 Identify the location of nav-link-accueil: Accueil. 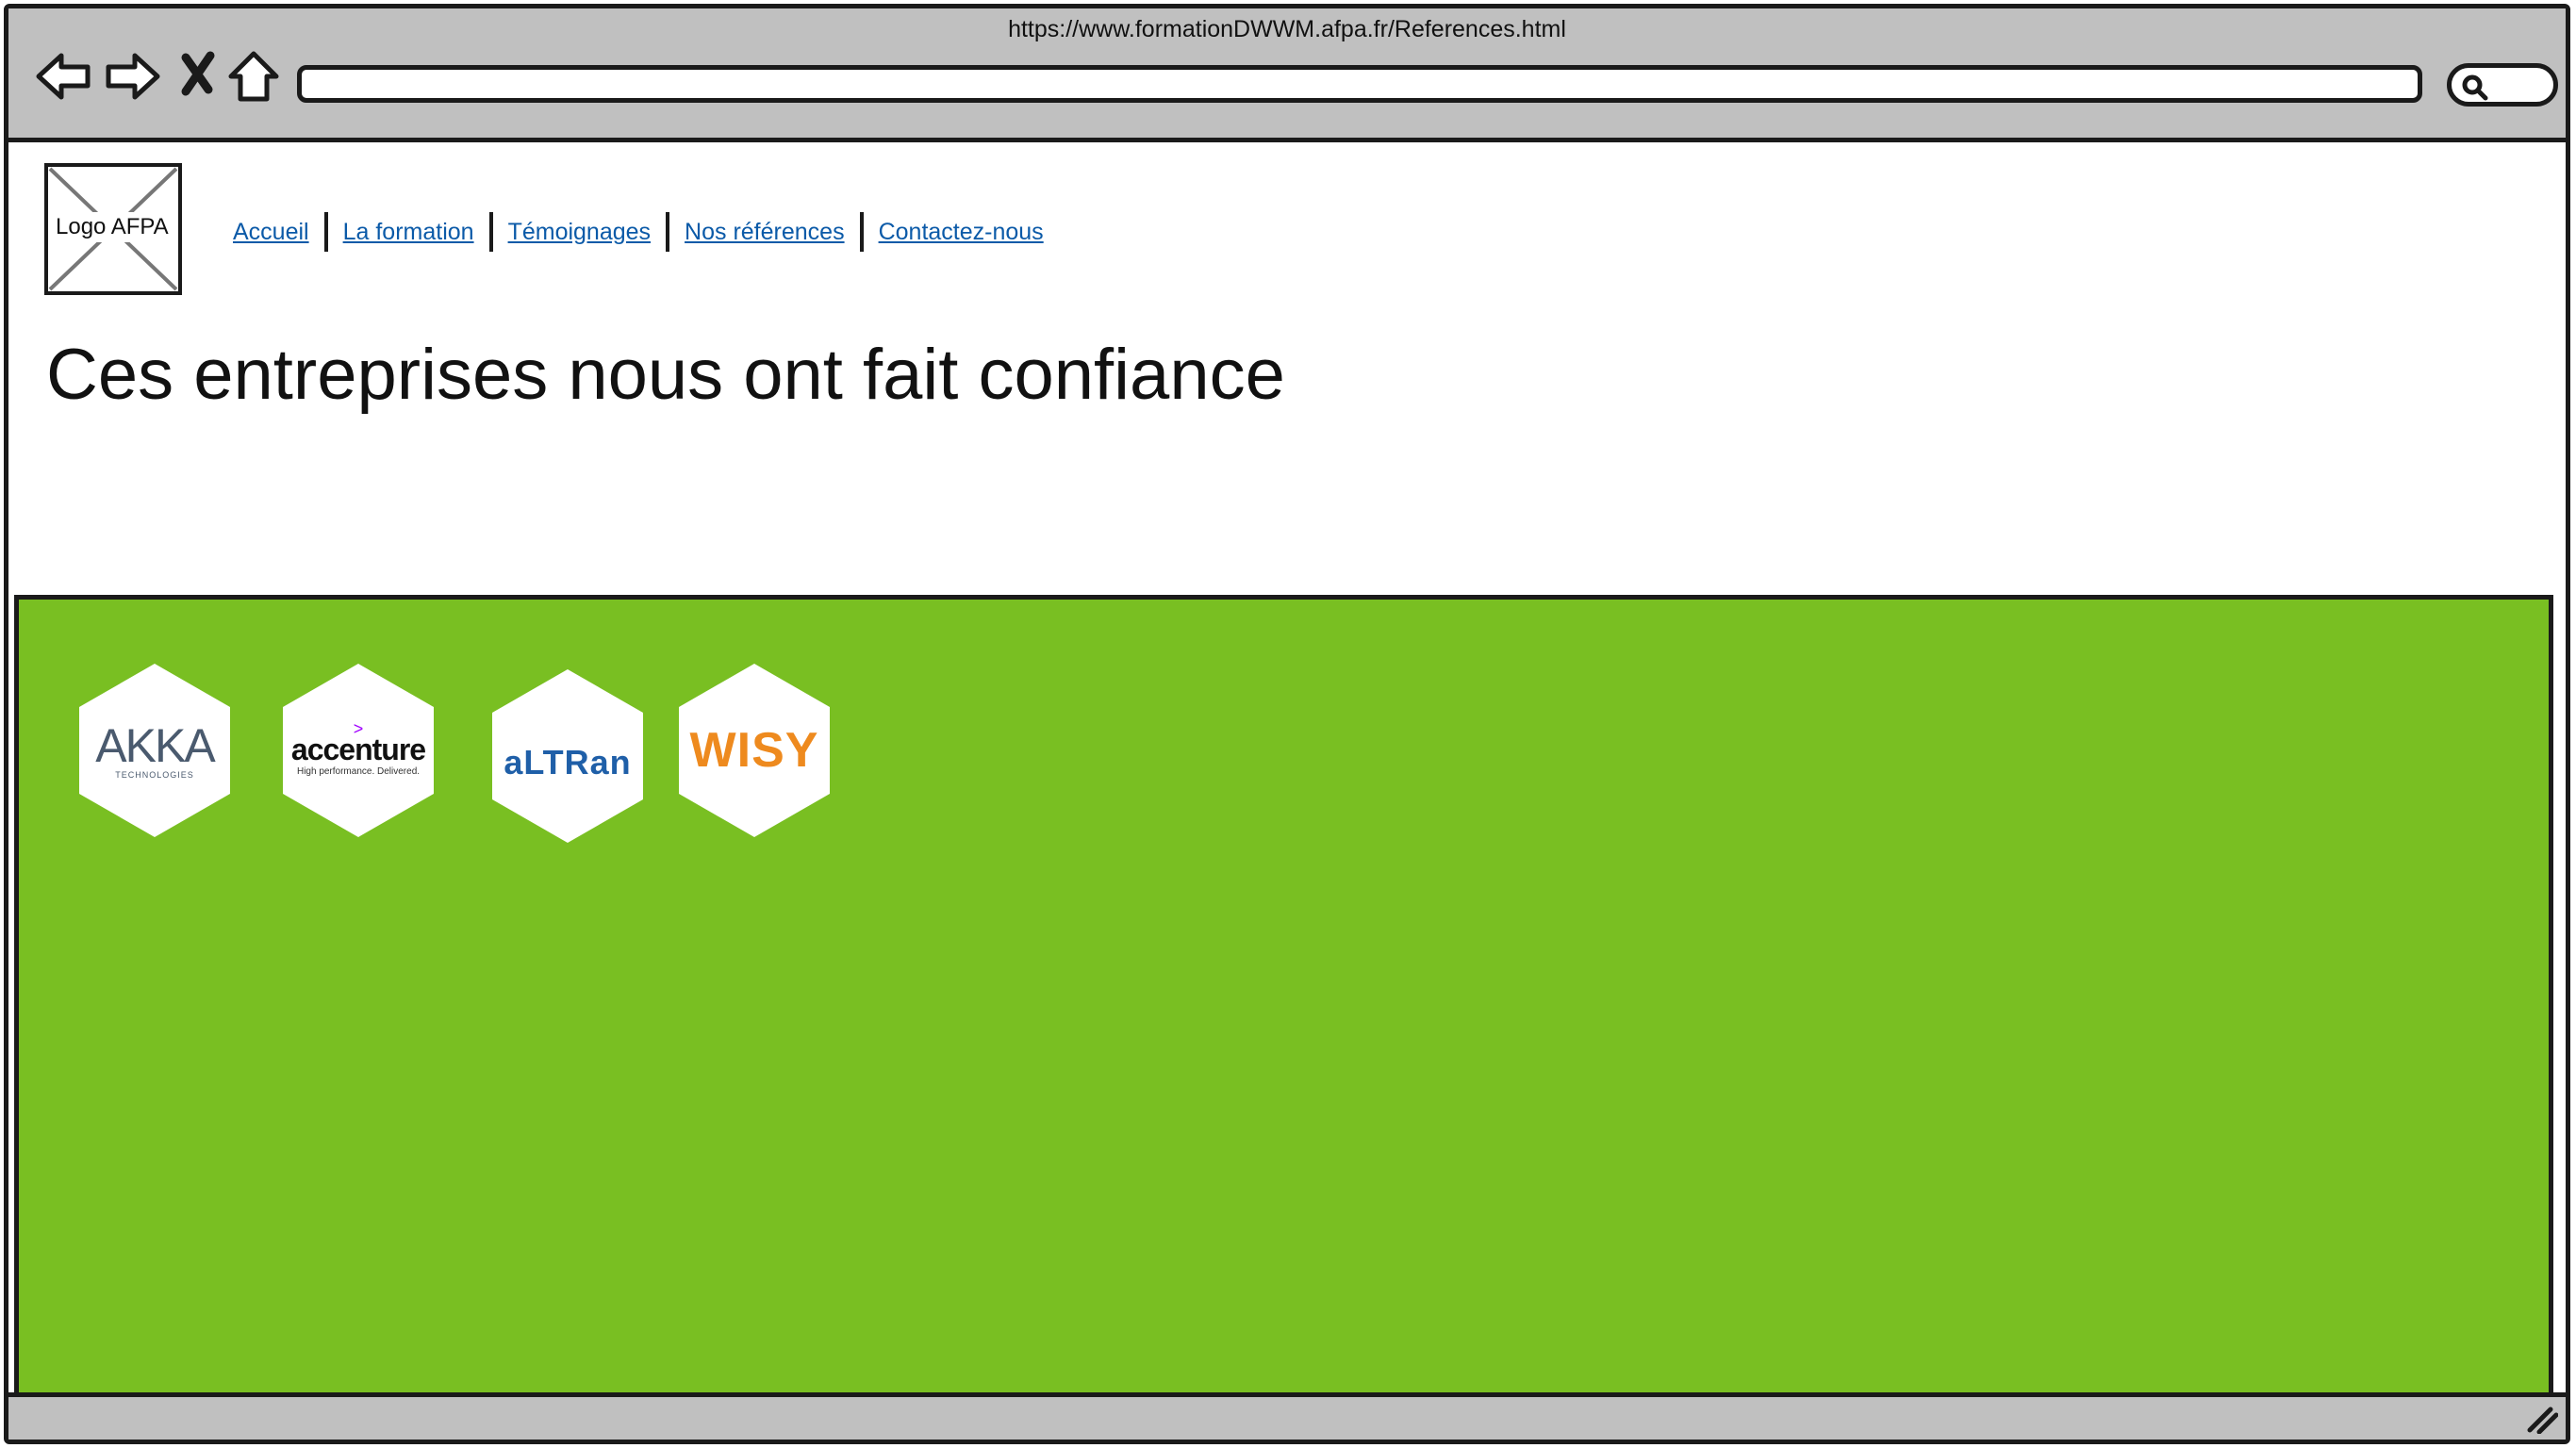
(271, 232).